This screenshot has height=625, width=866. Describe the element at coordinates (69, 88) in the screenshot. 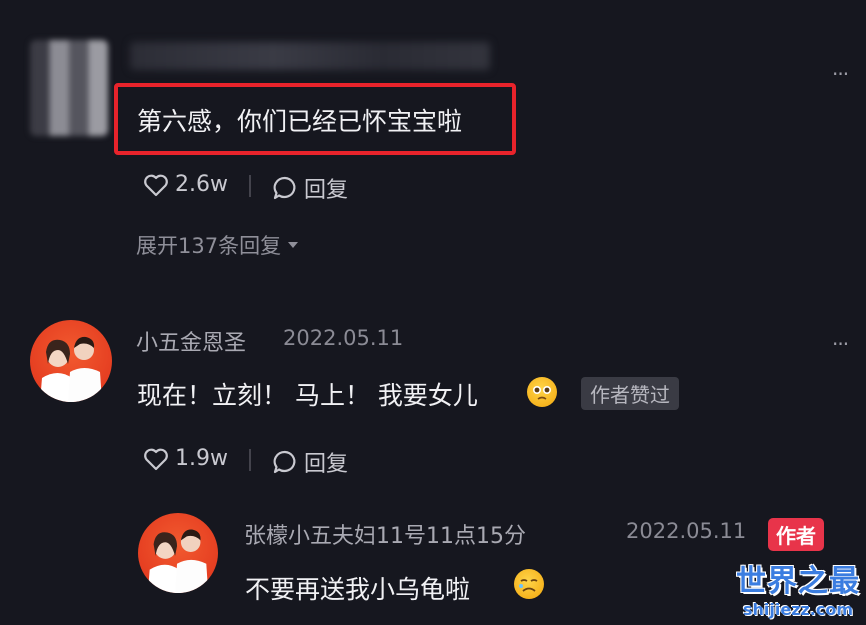

I see `blurred-avatar` at that location.